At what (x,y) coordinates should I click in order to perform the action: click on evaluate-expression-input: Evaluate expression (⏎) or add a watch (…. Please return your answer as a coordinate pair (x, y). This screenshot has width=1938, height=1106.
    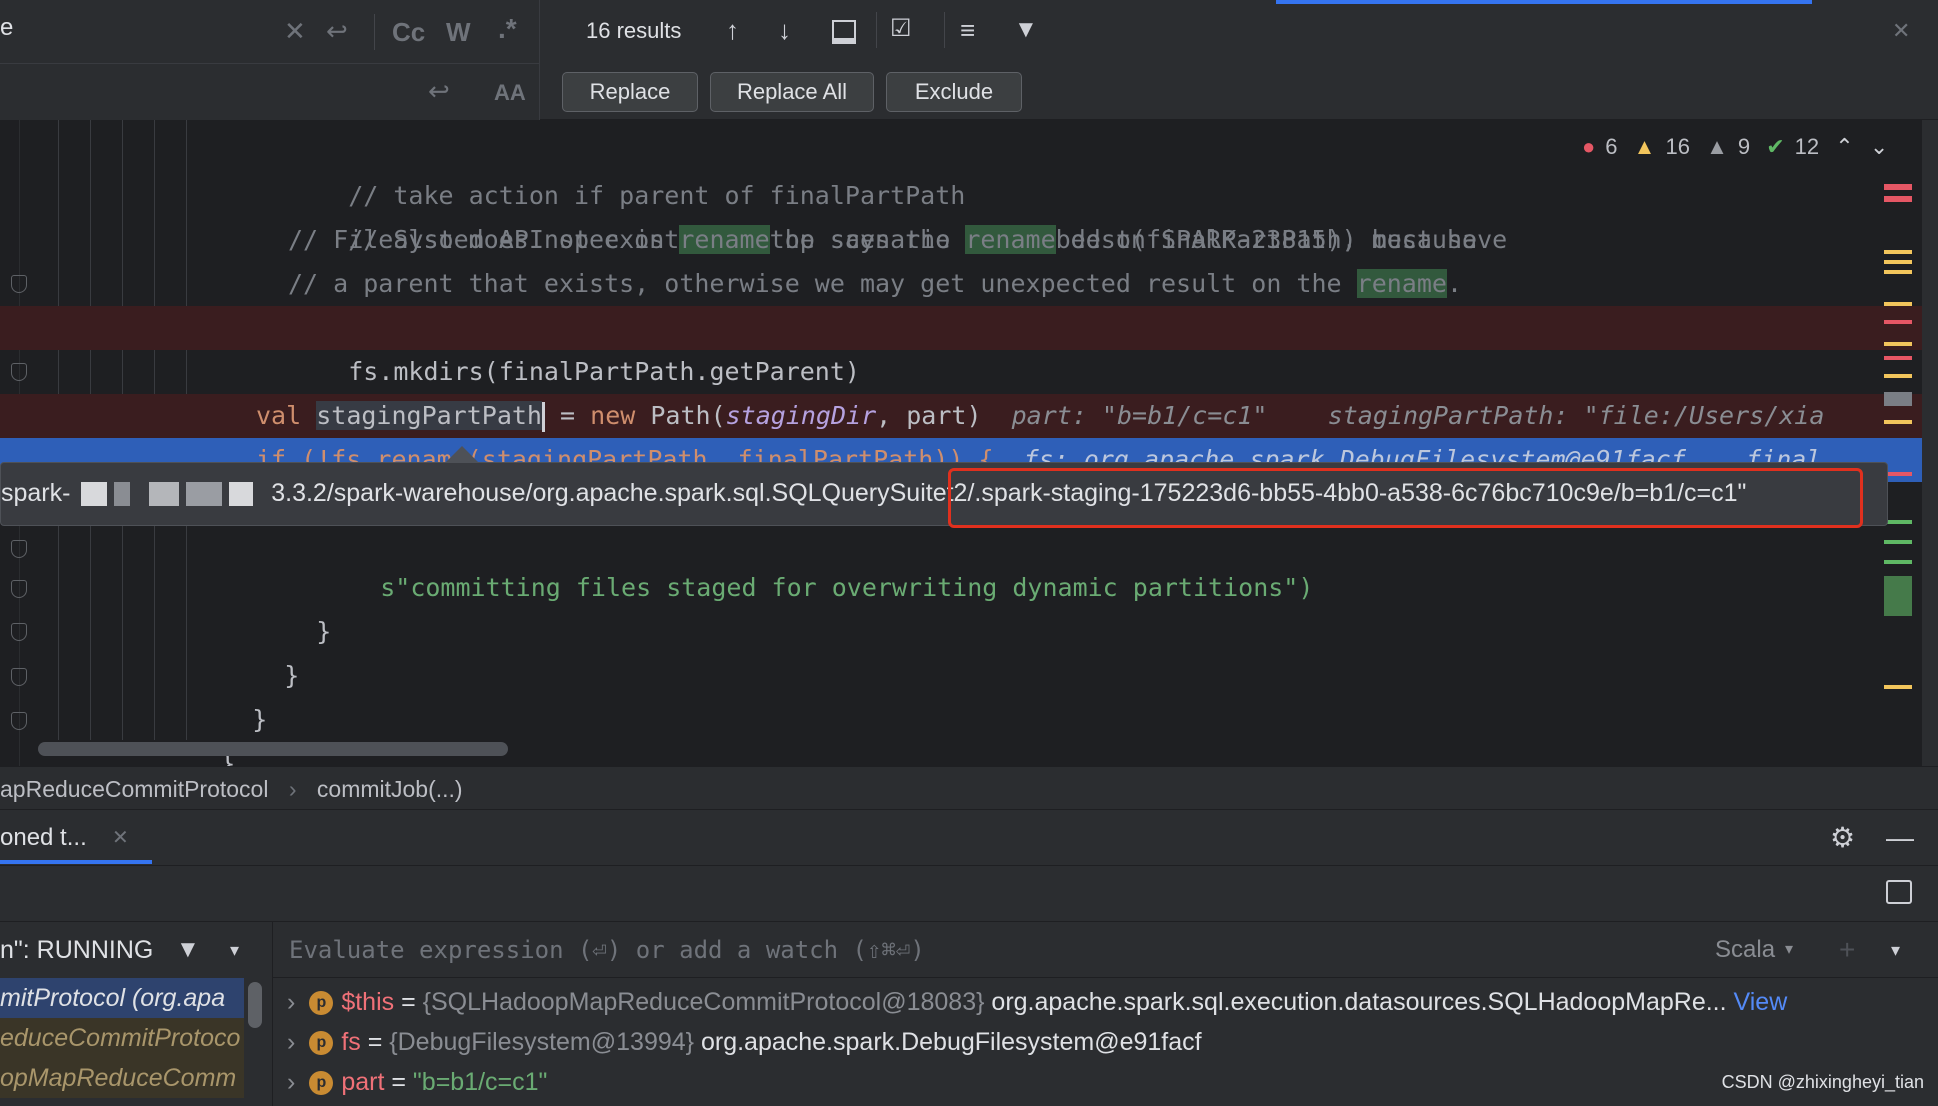
    Looking at the image, I should click on (607, 950).